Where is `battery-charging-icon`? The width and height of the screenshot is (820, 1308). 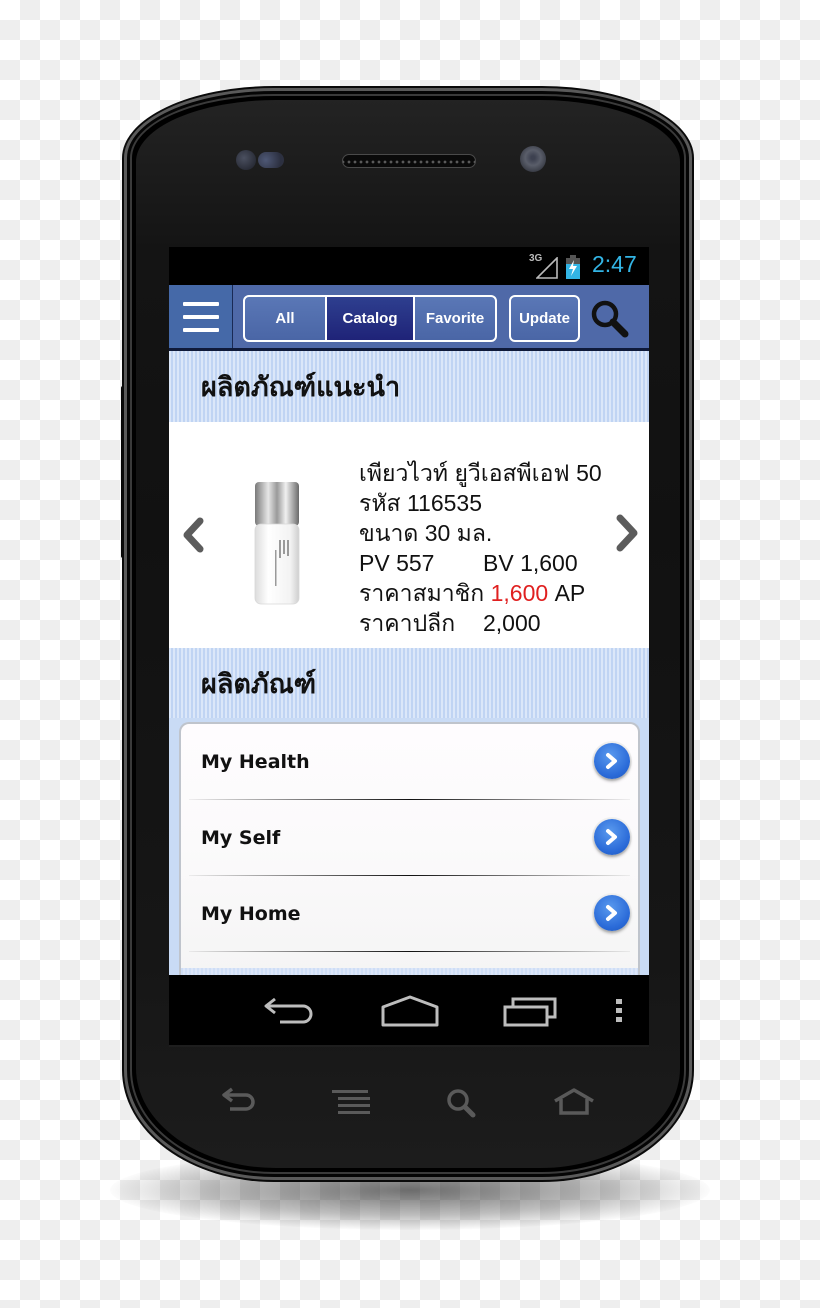 battery-charging-icon is located at coordinates (573, 267).